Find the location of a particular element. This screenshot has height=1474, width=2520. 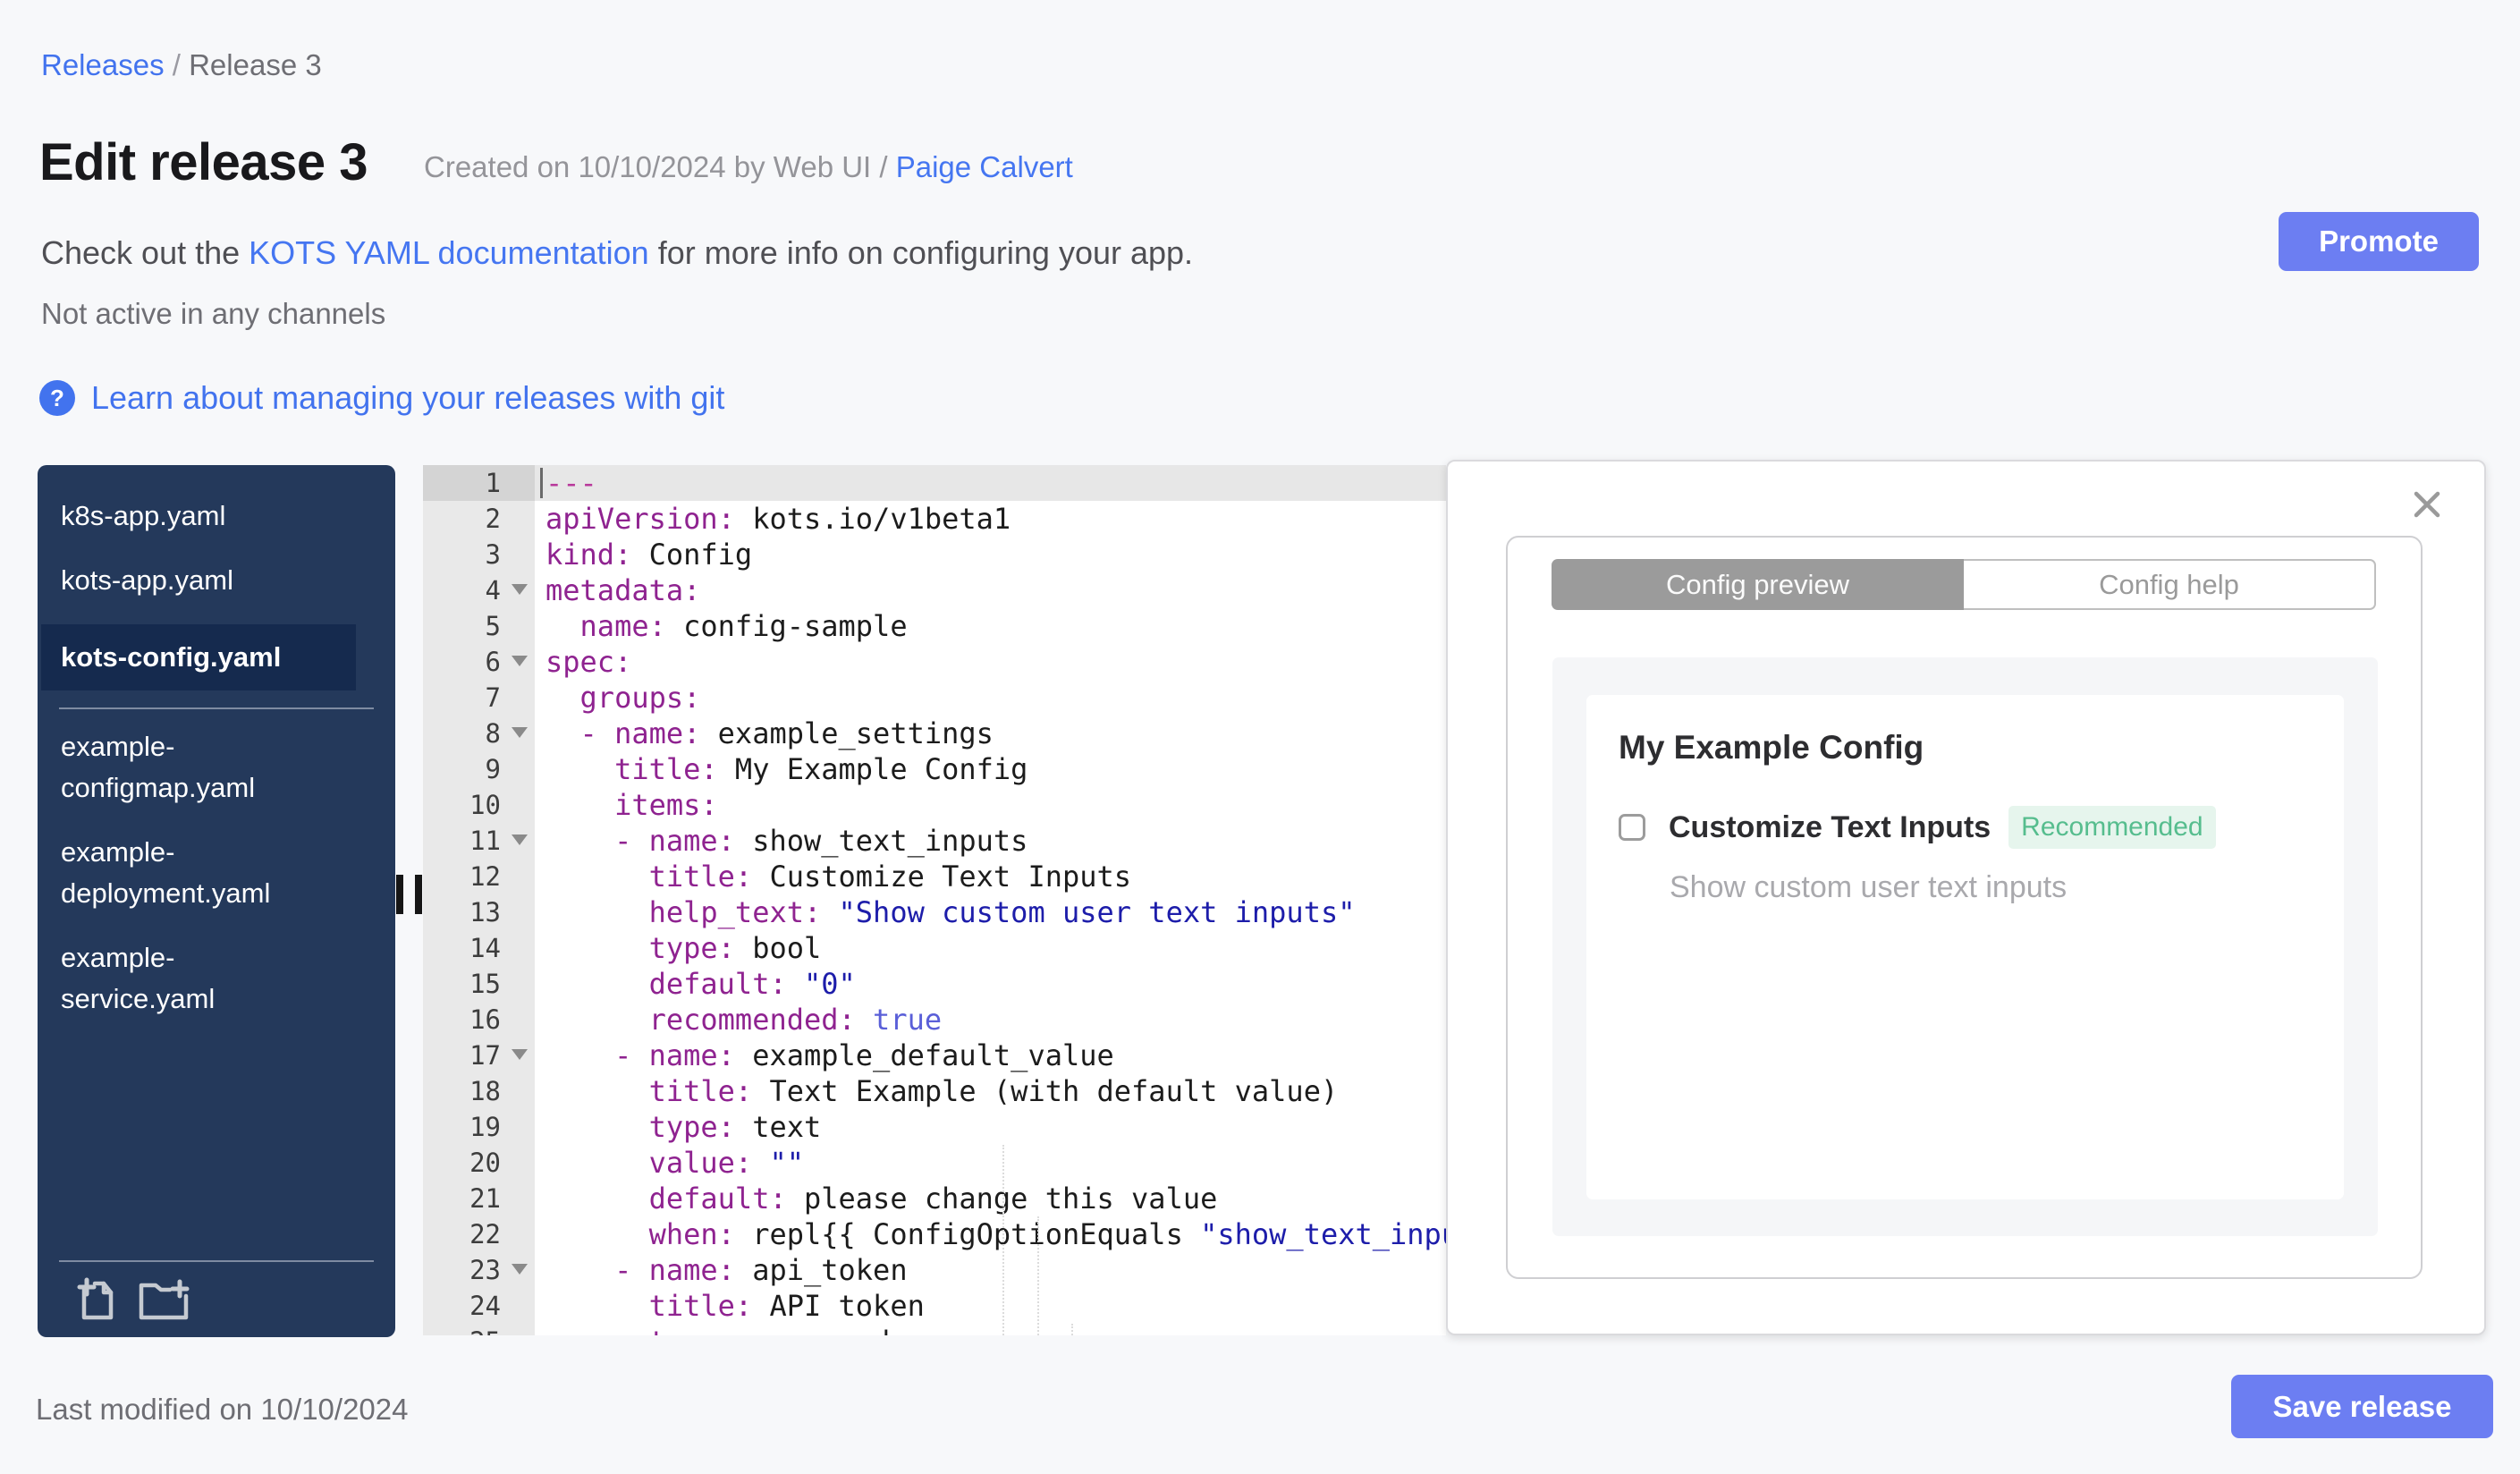

code-text: --- is located at coordinates (990, 483).